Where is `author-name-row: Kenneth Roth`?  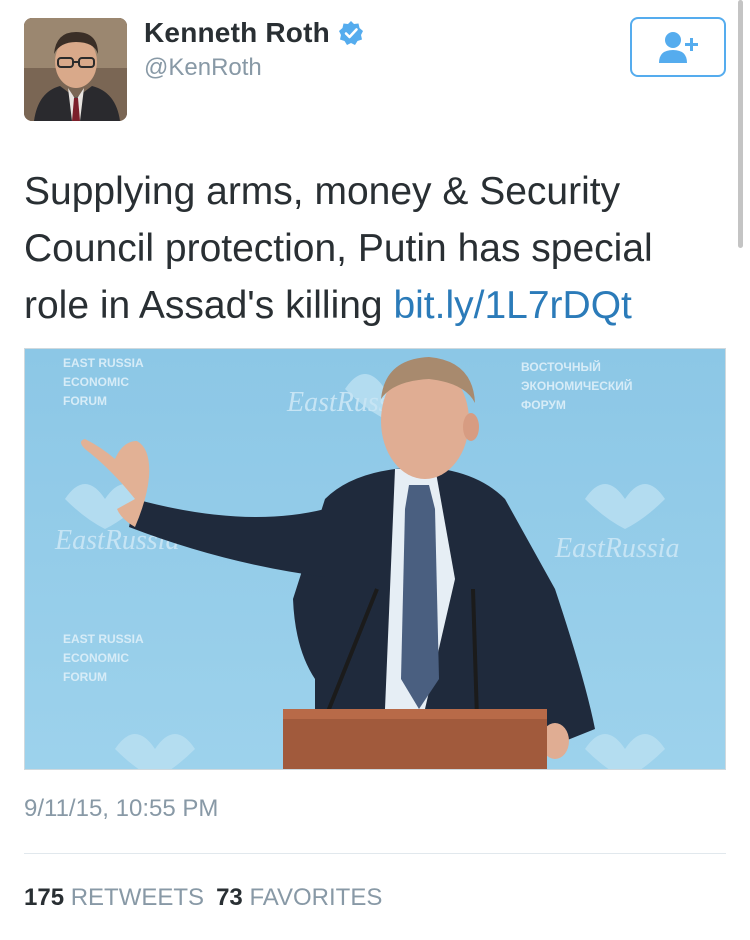
author-name-row: Kenneth Roth is located at coordinates (254, 33).